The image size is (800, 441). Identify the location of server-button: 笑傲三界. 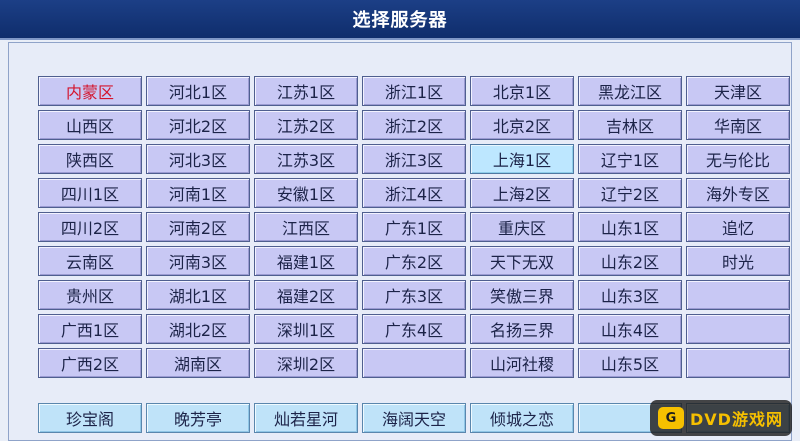
(522, 295).